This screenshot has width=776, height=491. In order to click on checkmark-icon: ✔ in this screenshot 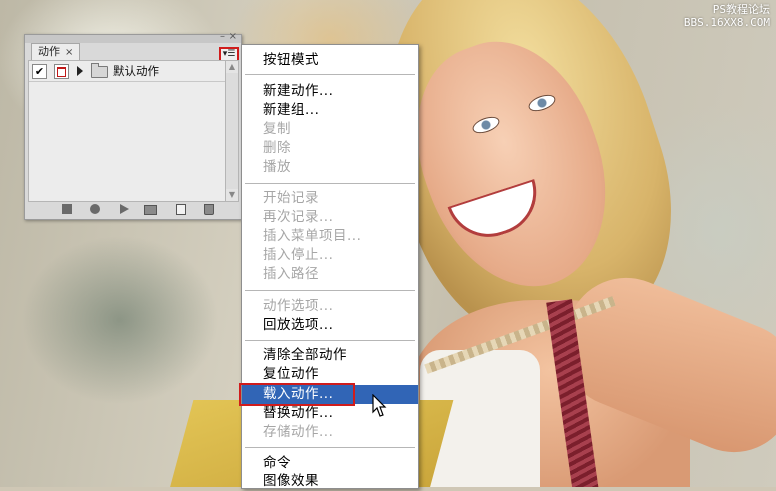, I will do `click(39, 71)`.